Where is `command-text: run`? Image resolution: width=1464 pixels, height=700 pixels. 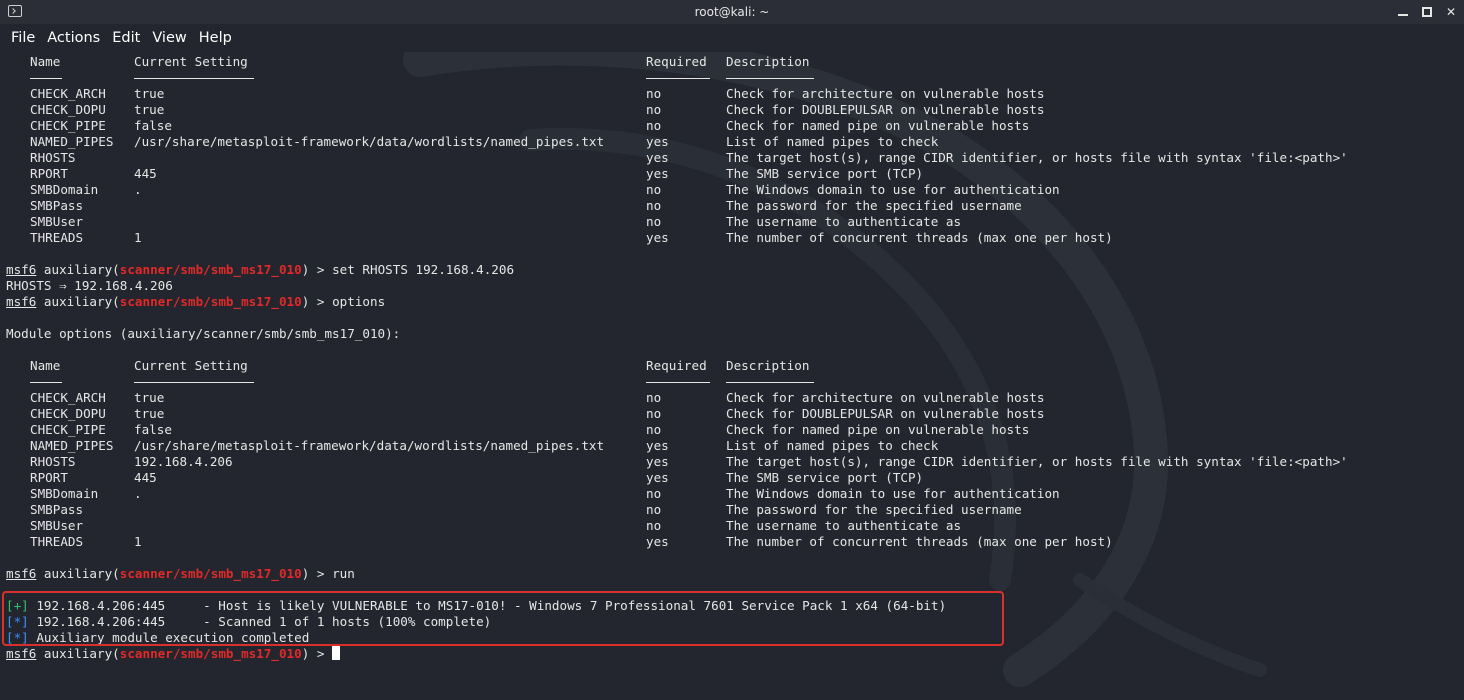 command-text: run is located at coordinates (343, 573).